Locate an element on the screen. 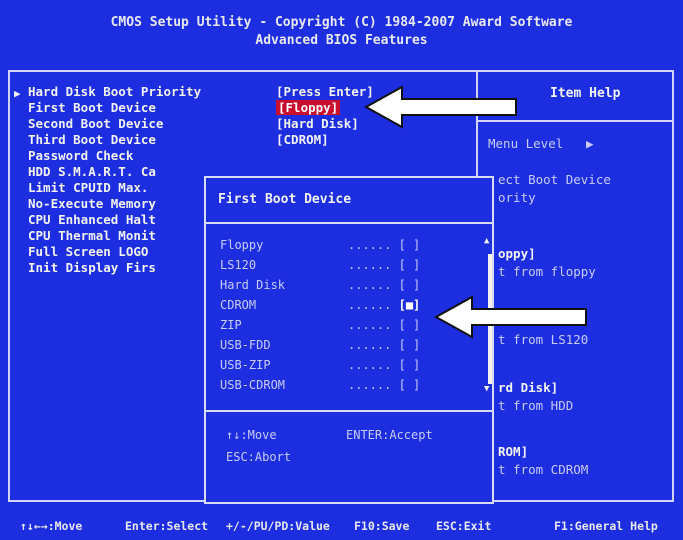 The image size is (683, 540). menu-item-init-display-first: Init Display Firs is located at coordinates (92, 268).